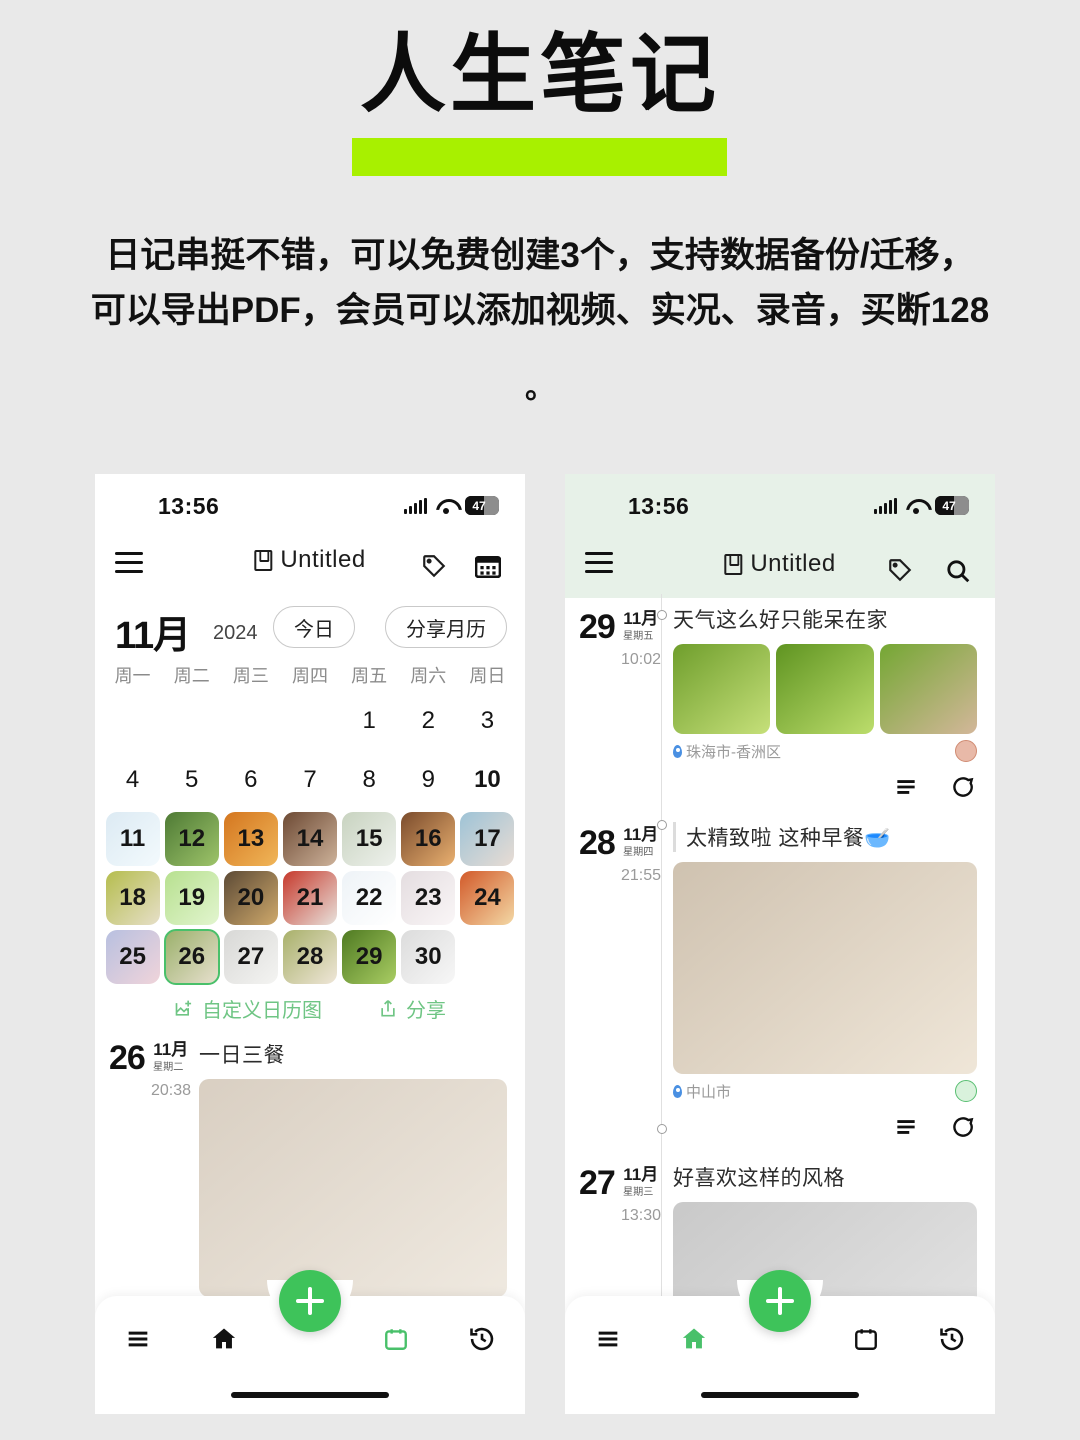 The width and height of the screenshot is (1080, 1440). I want to click on calendar-day-cell: 19, so click(191, 897).